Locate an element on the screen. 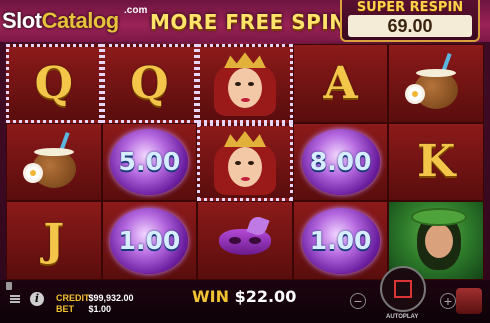  orb-value: 5.00 is located at coordinates (149, 162).